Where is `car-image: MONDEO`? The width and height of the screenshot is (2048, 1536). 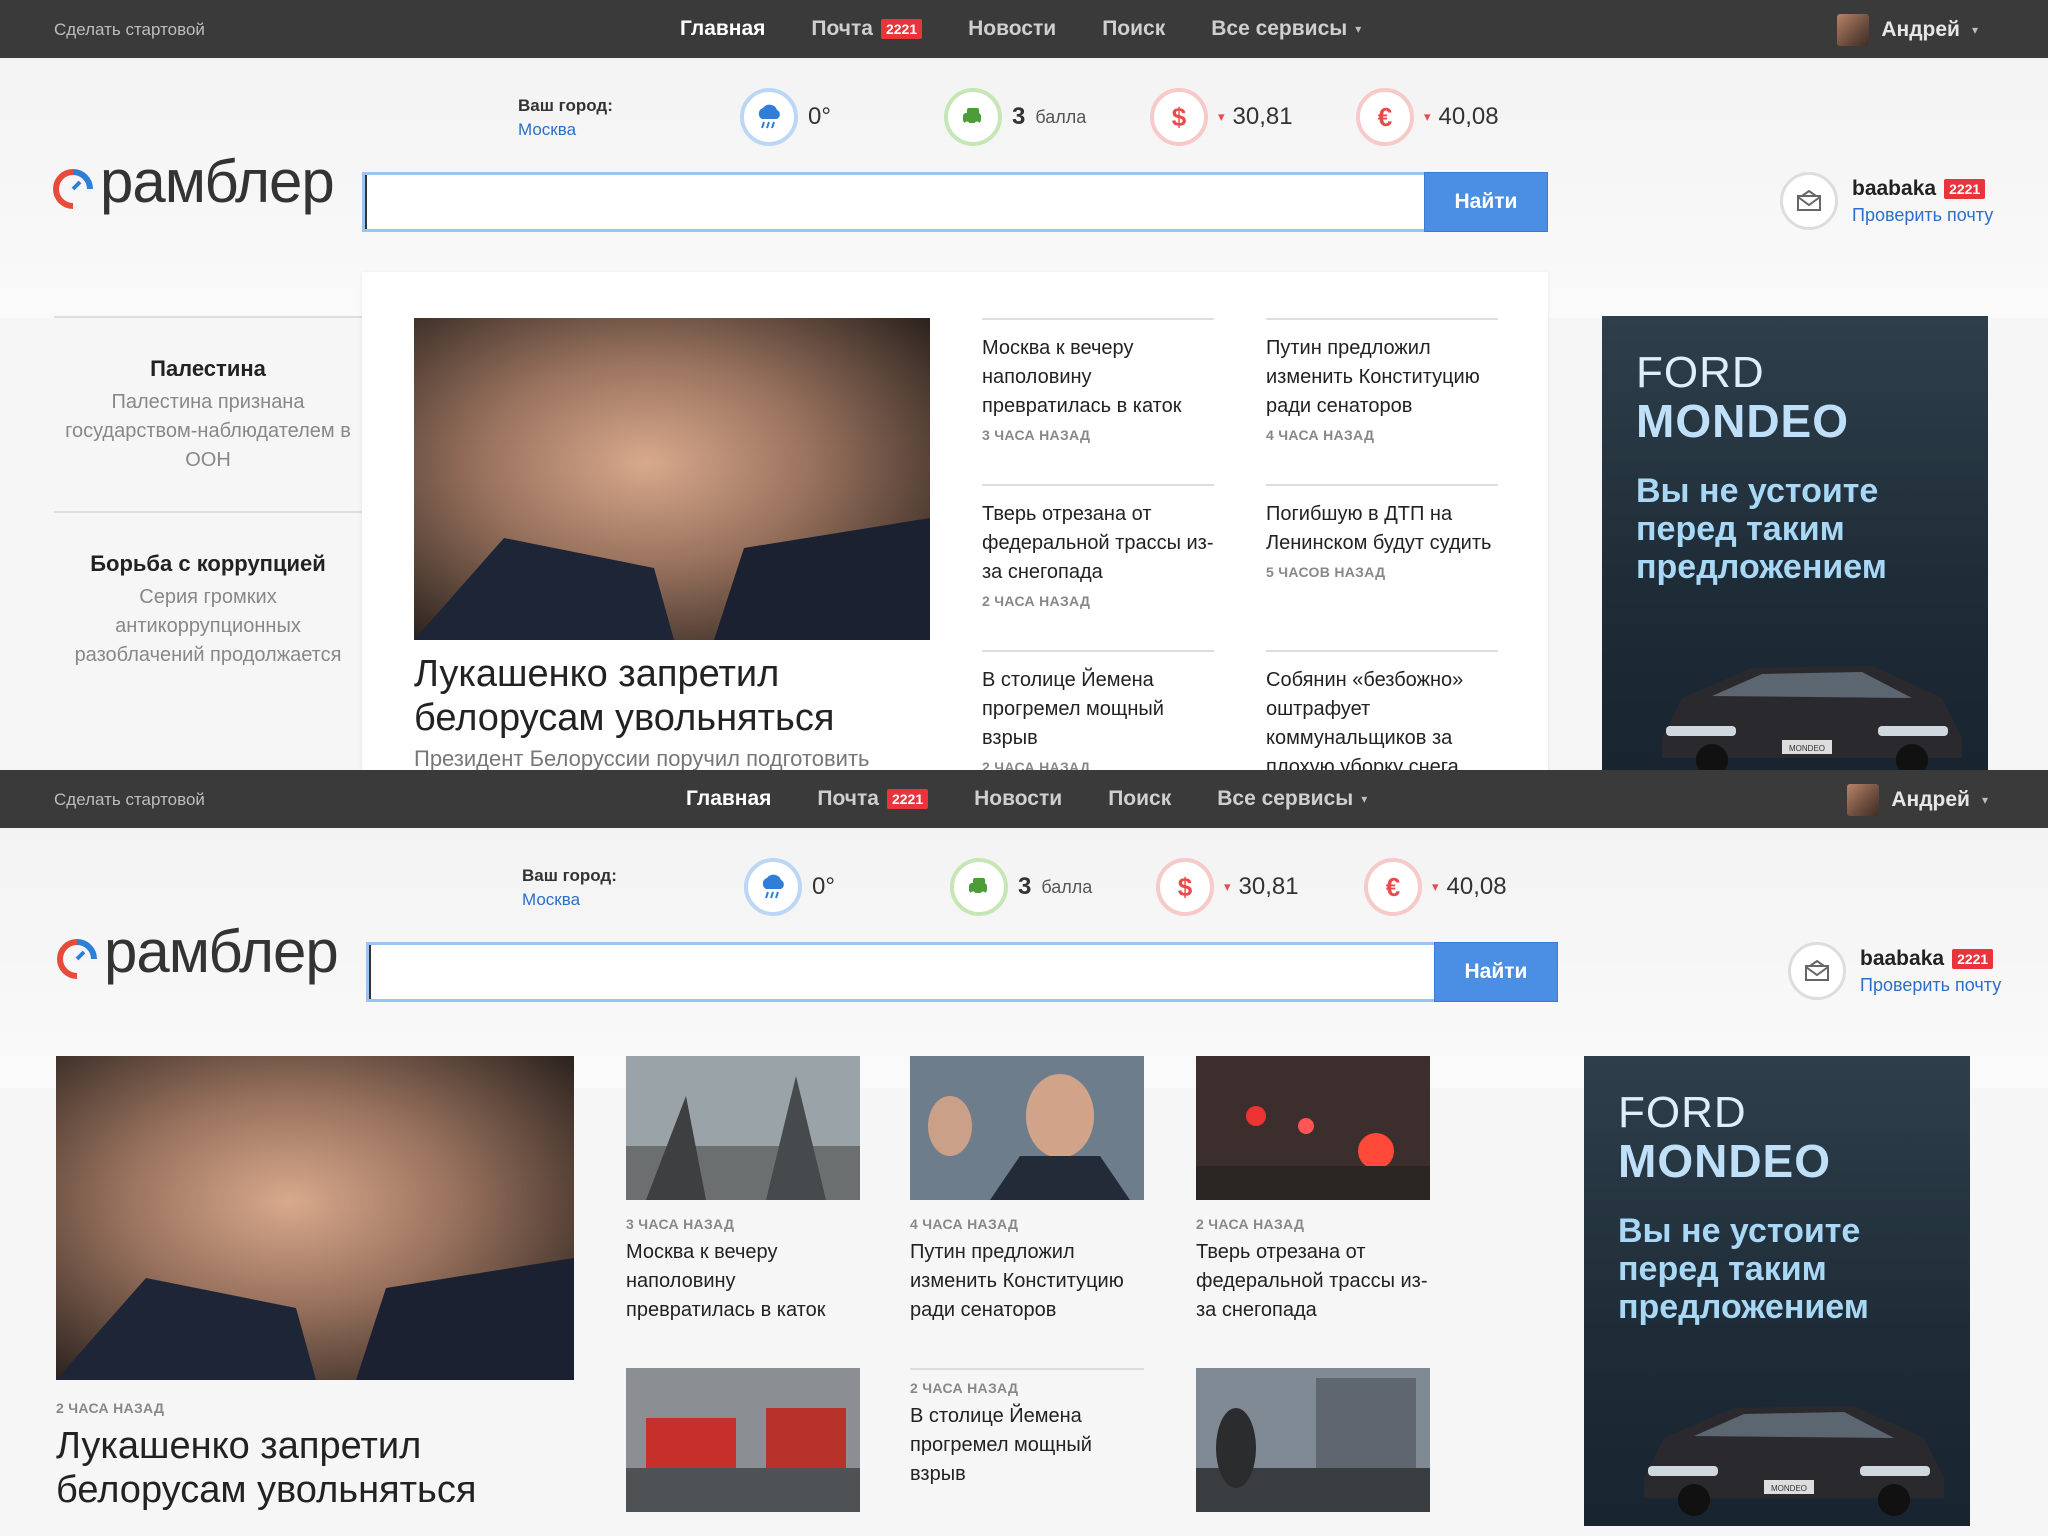
car-image: MONDEO is located at coordinates (1794, 1461).